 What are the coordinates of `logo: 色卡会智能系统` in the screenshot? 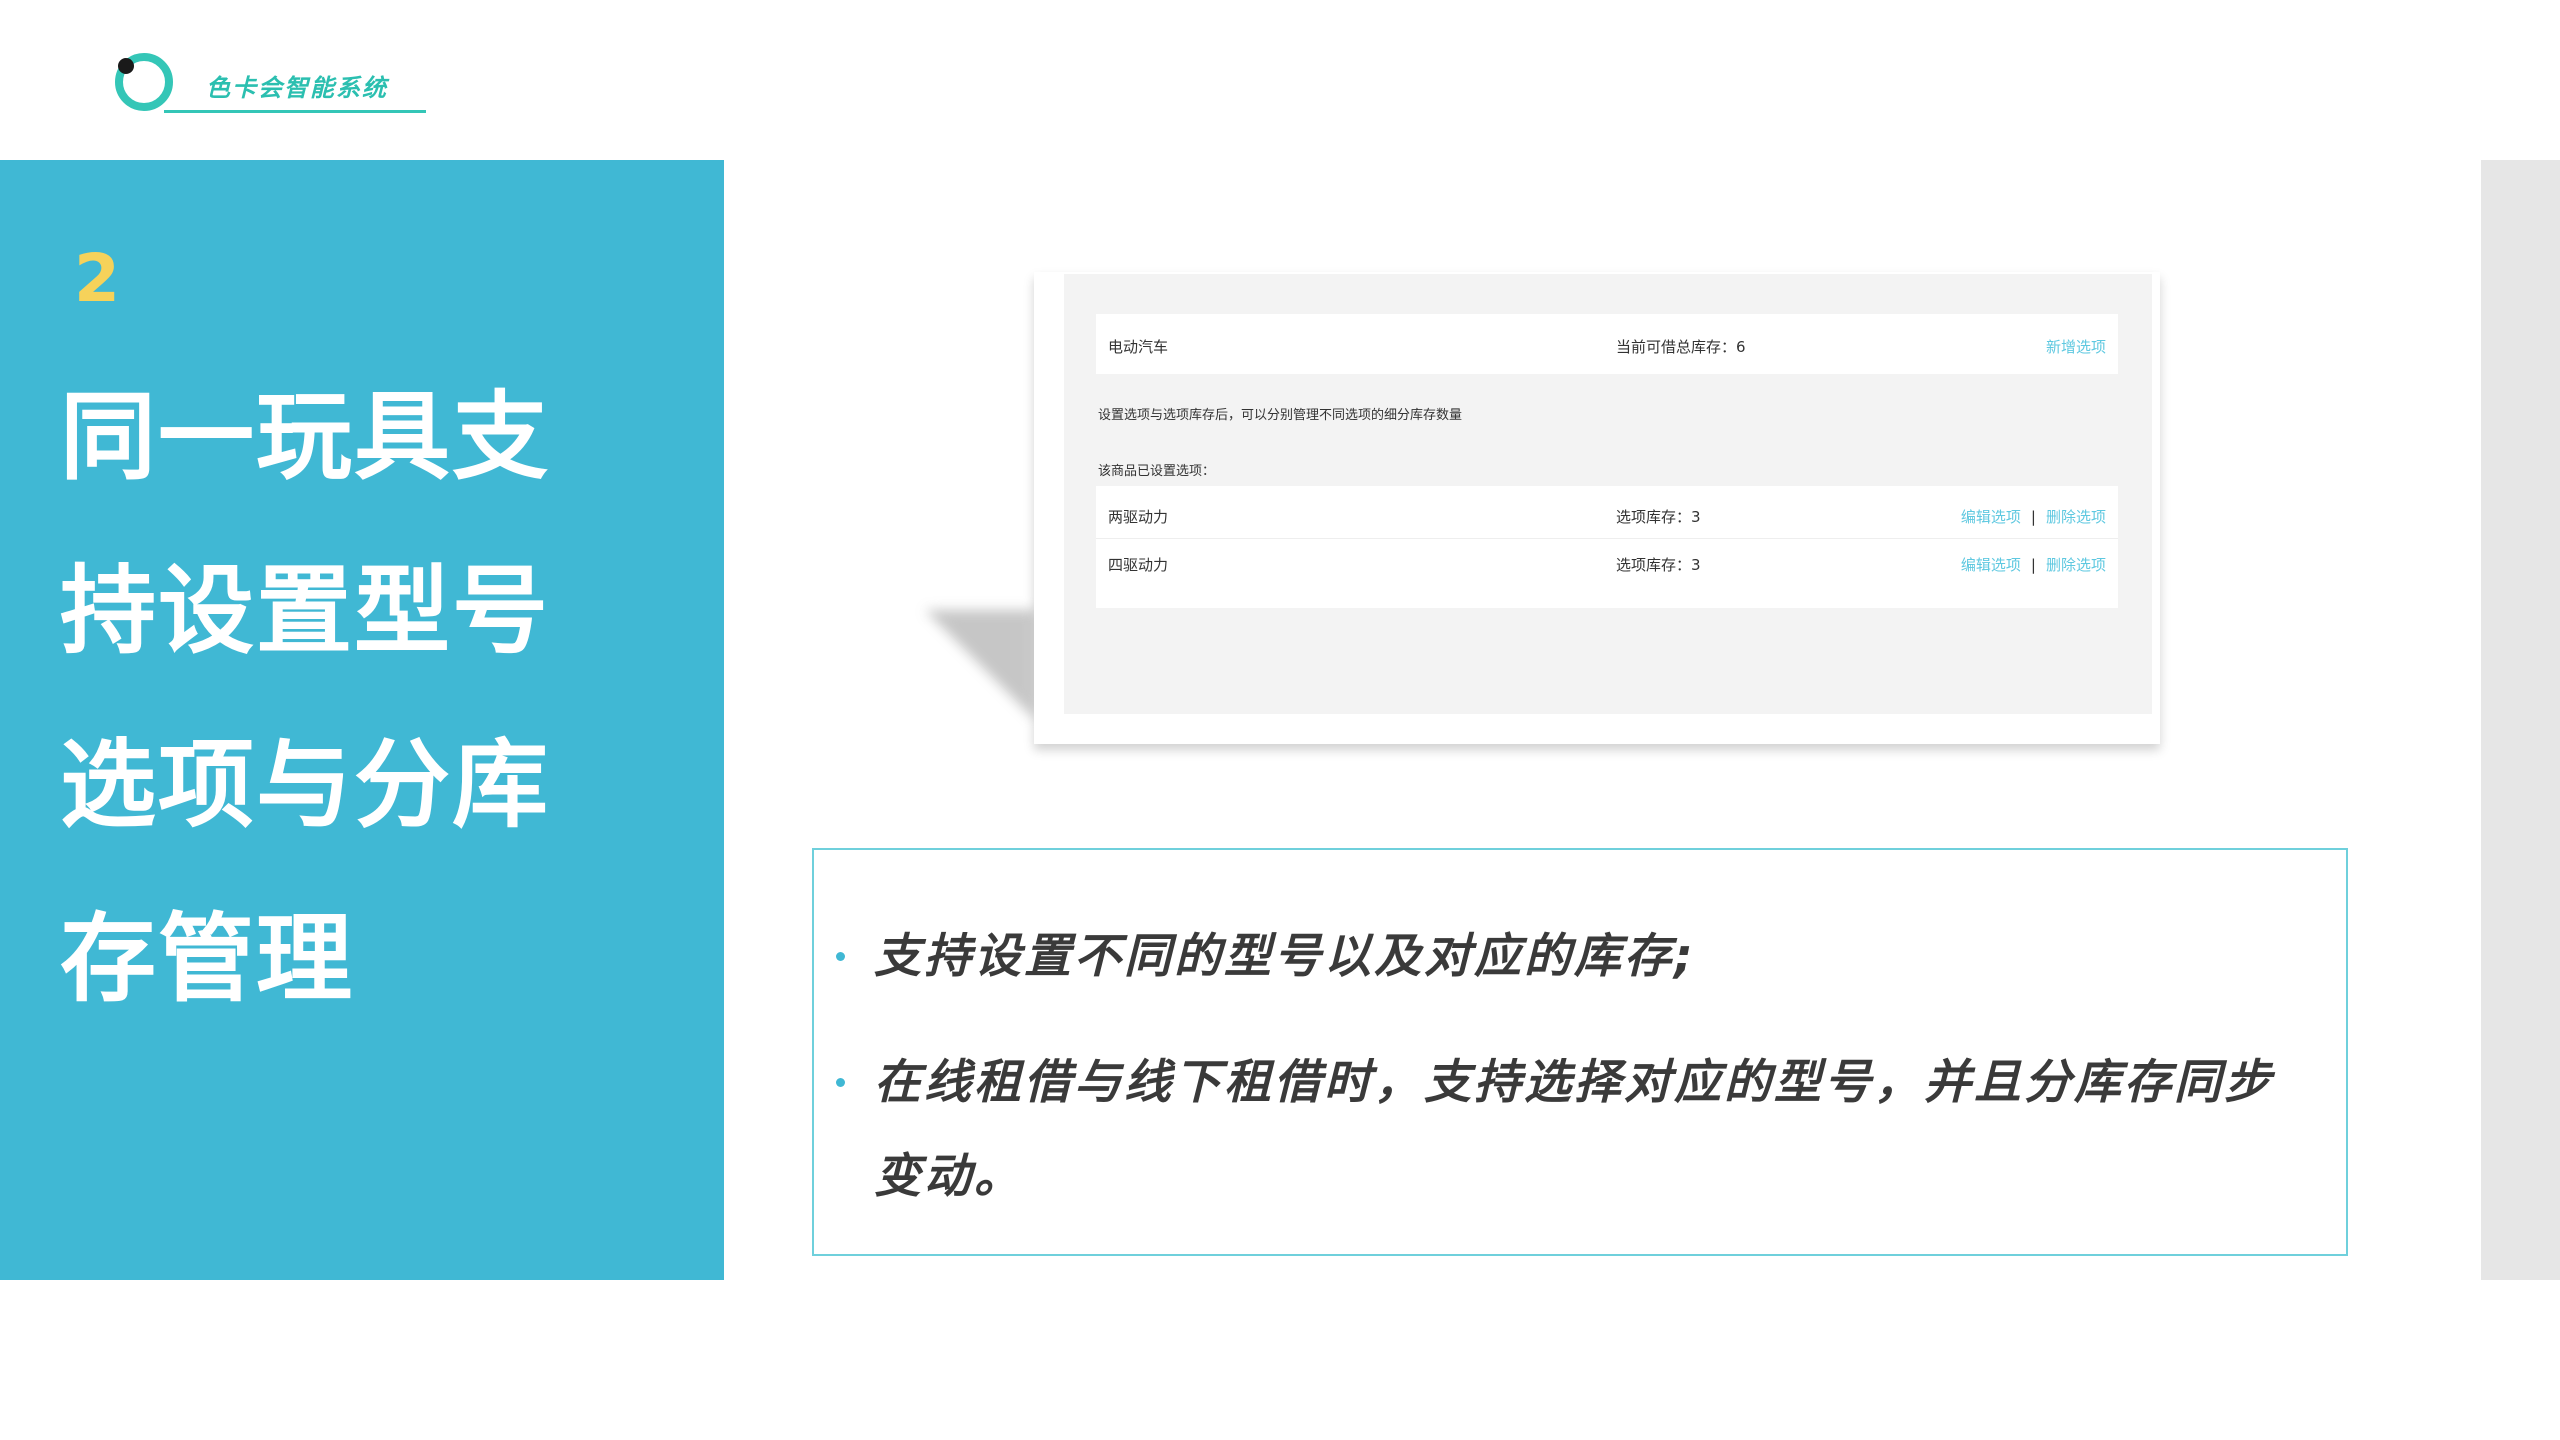 It's located at (269, 83).